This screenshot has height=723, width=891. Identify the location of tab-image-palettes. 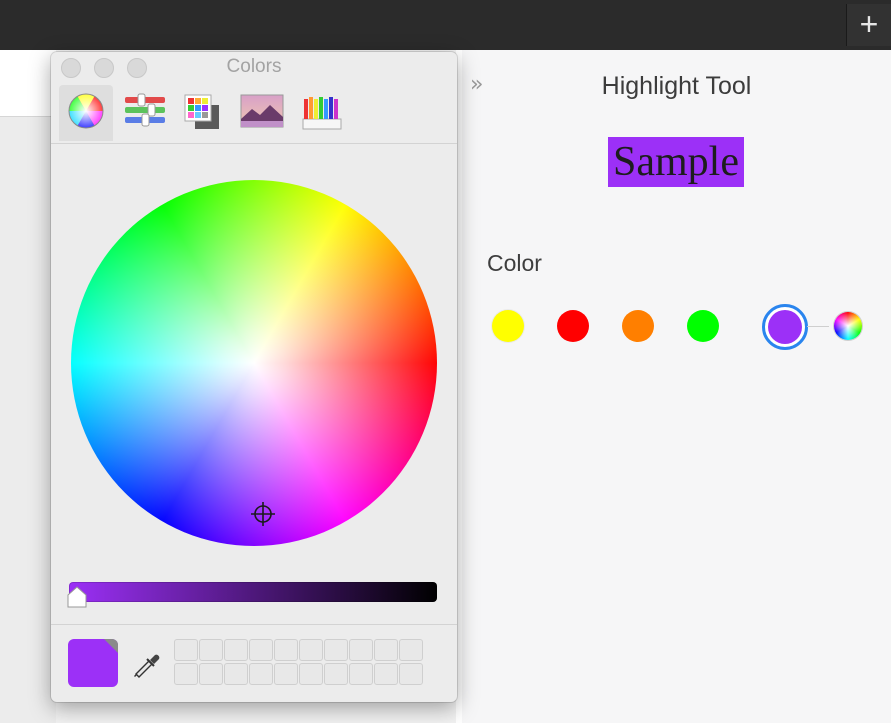
(263, 113).